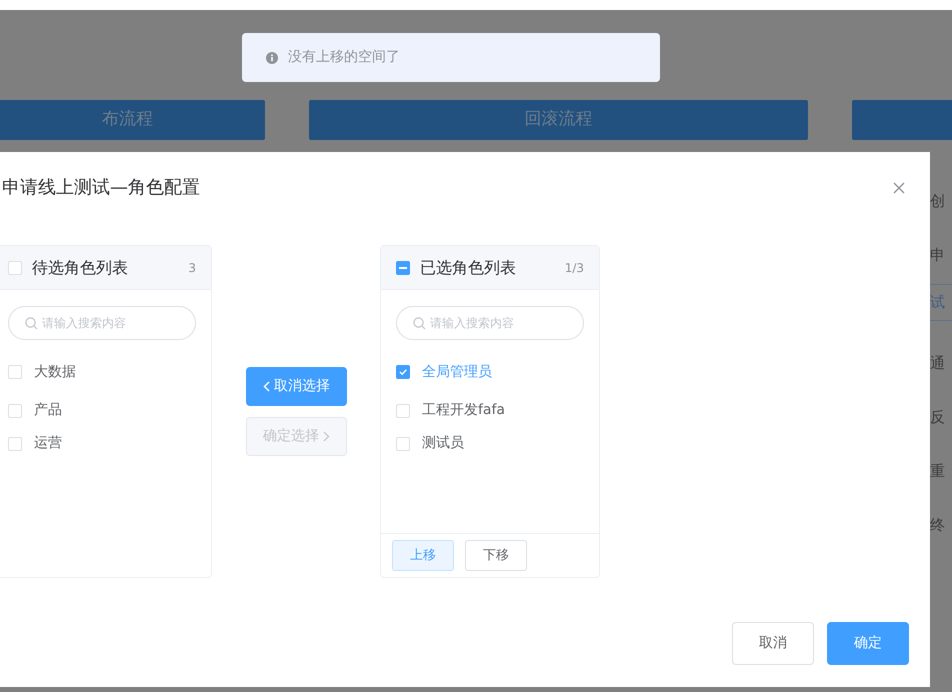 The height and width of the screenshot is (692, 952). I want to click on row-label: 重, so click(937, 471).